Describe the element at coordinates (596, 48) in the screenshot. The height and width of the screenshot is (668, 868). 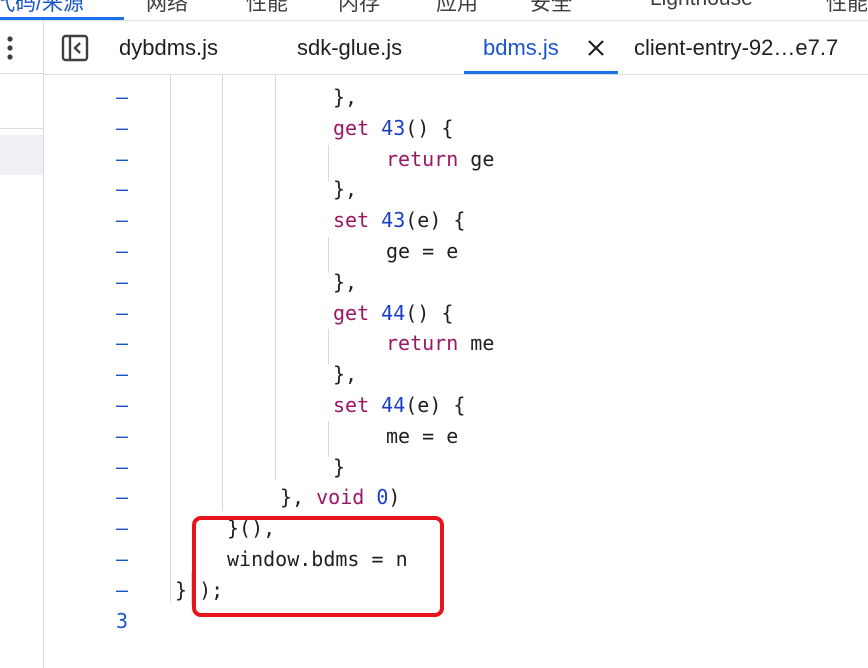
I see `close-icon` at that location.